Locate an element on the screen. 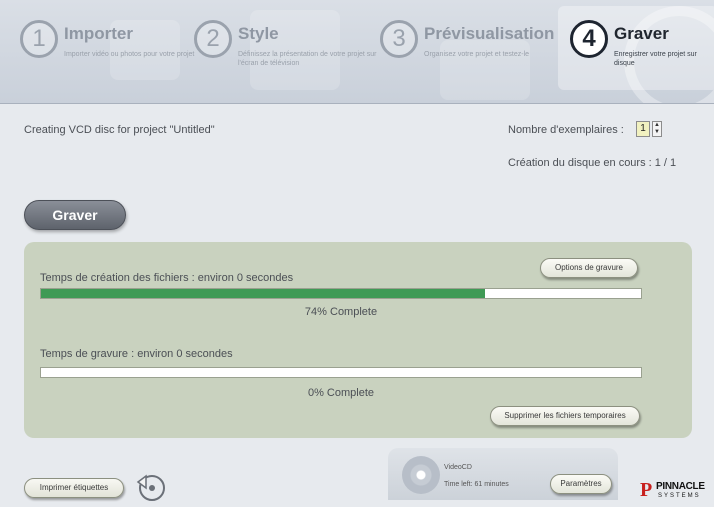  copies-stepper: ▲ ▼ is located at coordinates (657, 129).